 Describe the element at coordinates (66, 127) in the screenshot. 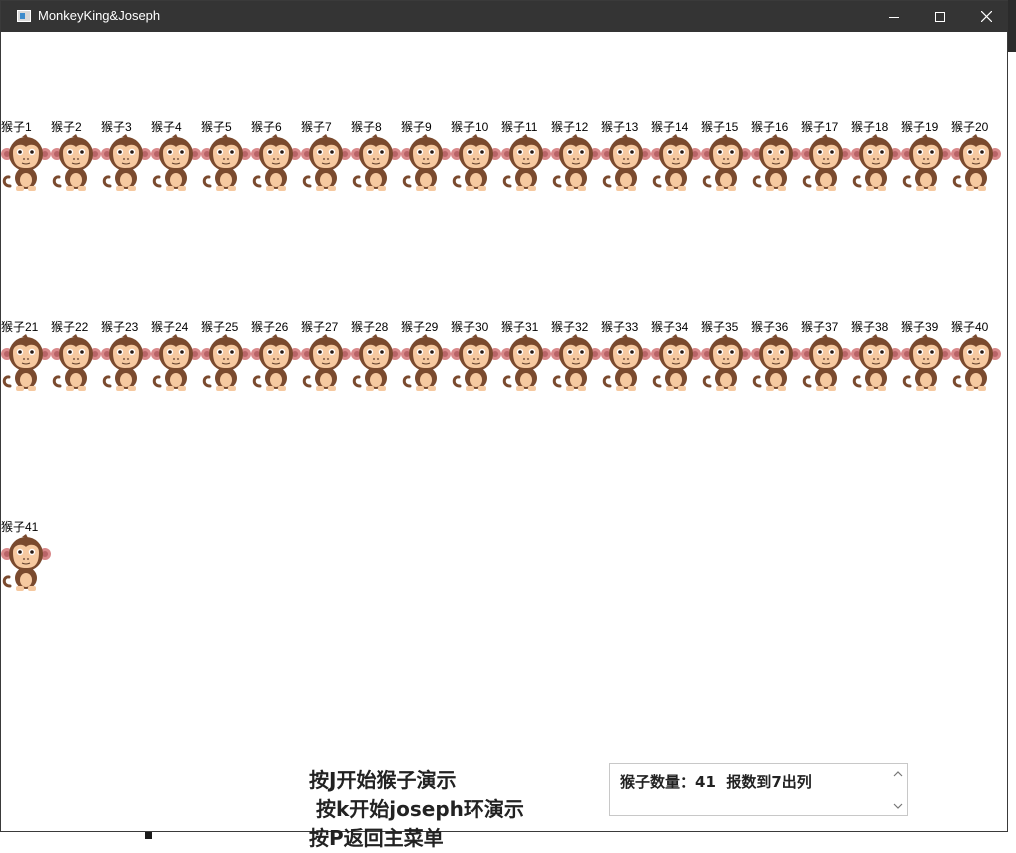

I see `monkey-label: 猴子2` at that location.